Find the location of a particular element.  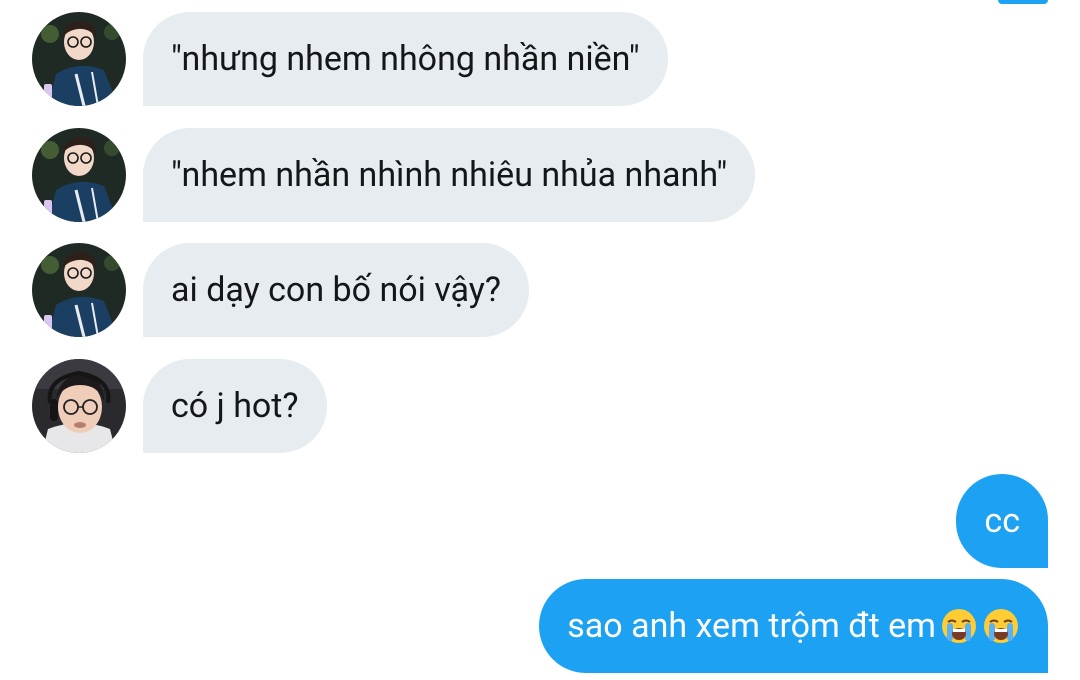

message-bubble: sao anh xem trộm đt em is located at coordinates (793, 626).